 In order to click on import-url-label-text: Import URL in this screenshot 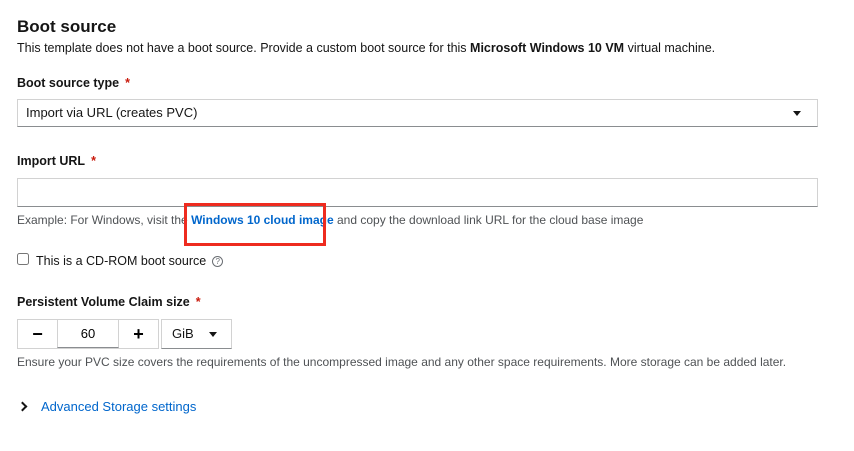, I will do `click(51, 161)`.